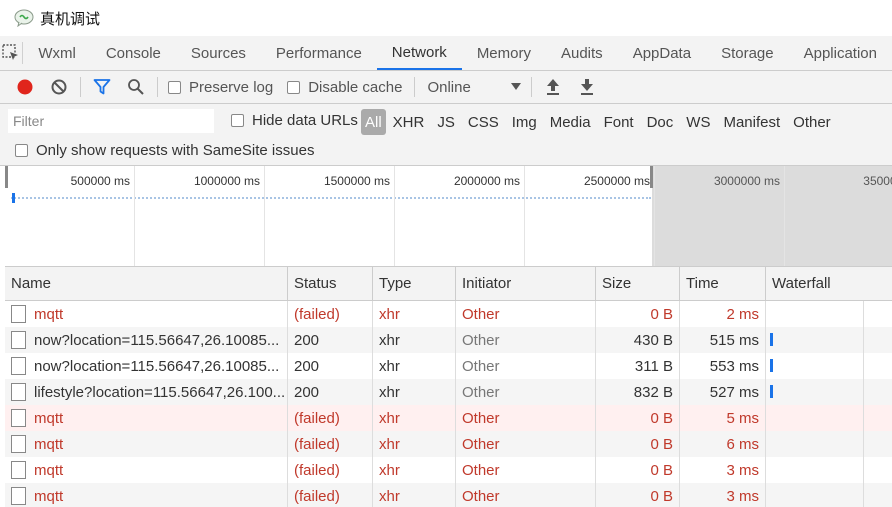 This screenshot has height=507, width=892. I want to click on search-button, so click(136, 87).